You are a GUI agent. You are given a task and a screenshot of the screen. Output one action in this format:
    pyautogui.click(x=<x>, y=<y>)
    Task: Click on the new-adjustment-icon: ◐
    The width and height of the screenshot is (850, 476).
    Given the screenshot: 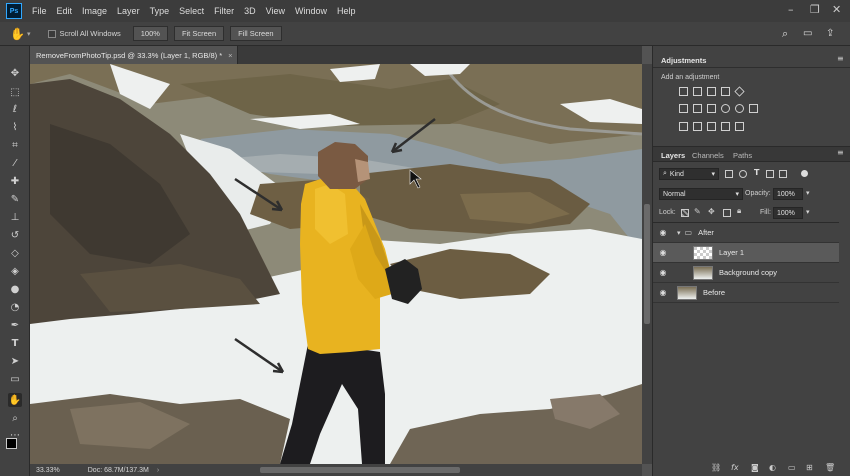 What is the action you would take?
    pyautogui.click(x=772, y=467)
    